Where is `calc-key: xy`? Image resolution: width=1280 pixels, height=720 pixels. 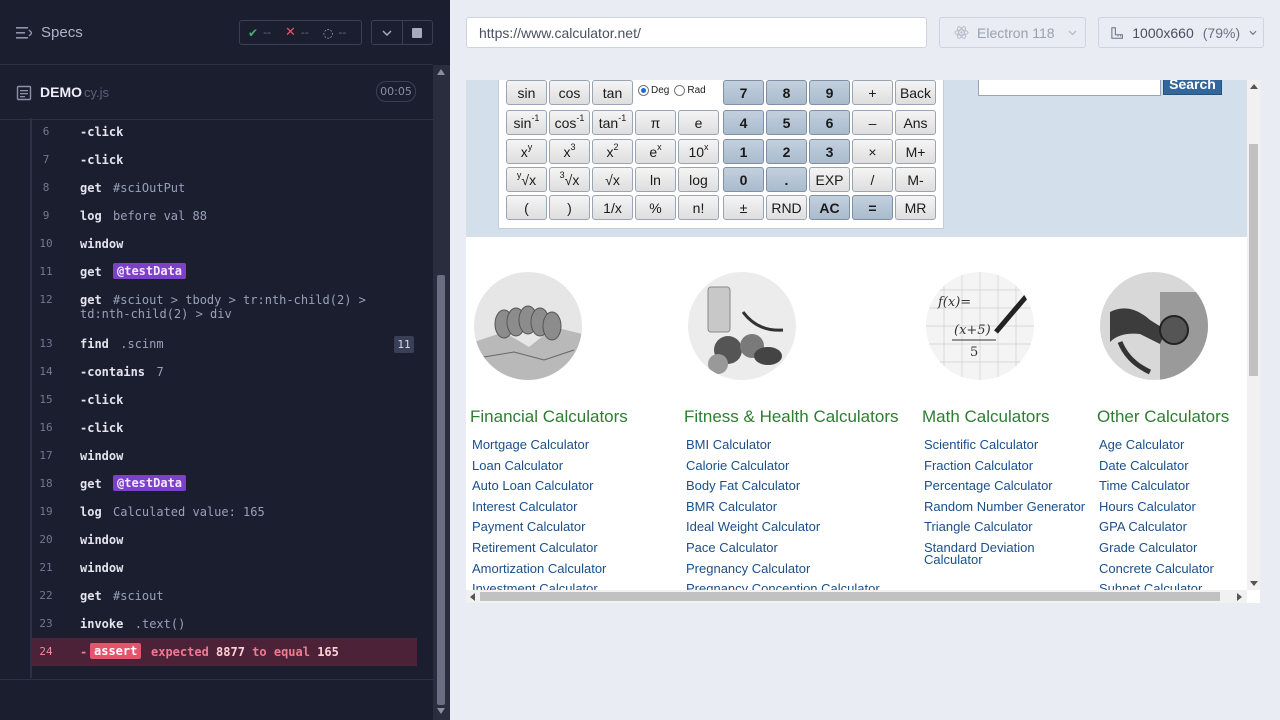
calc-key: xy is located at coordinates (526, 151).